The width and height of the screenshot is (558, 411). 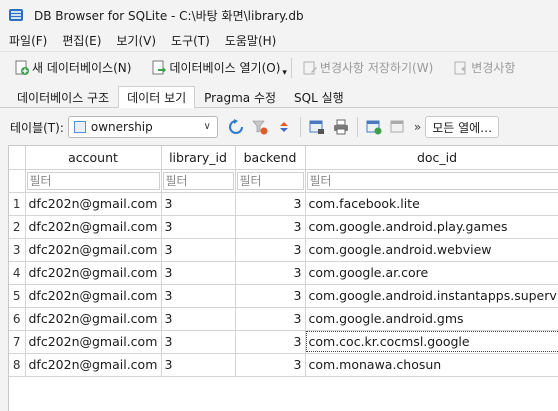 What do you see at coordinates (80, 40) in the screenshot?
I see `menu-edit: 편집(E)` at bounding box center [80, 40].